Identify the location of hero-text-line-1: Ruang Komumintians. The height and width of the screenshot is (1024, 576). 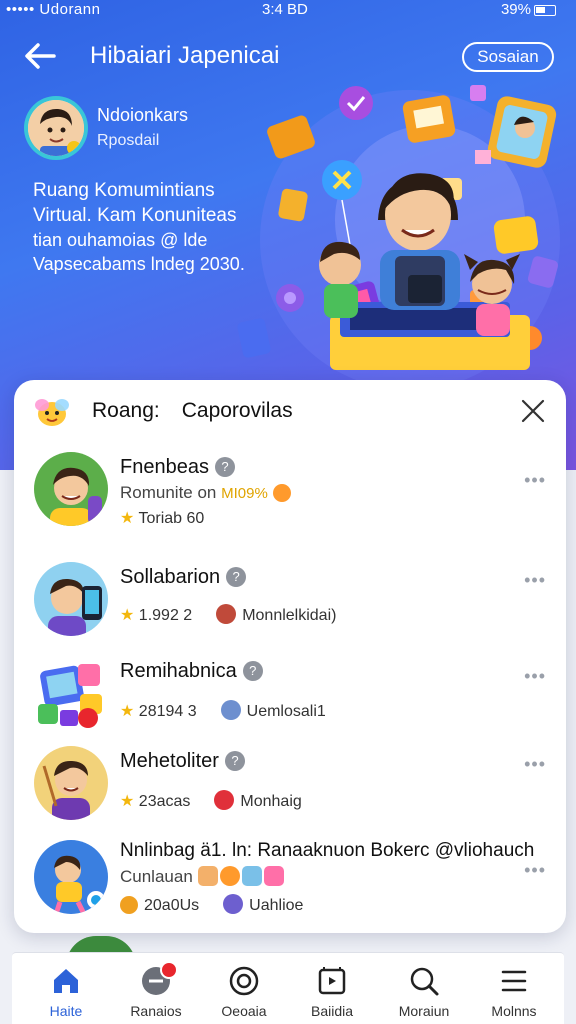
(124, 190).